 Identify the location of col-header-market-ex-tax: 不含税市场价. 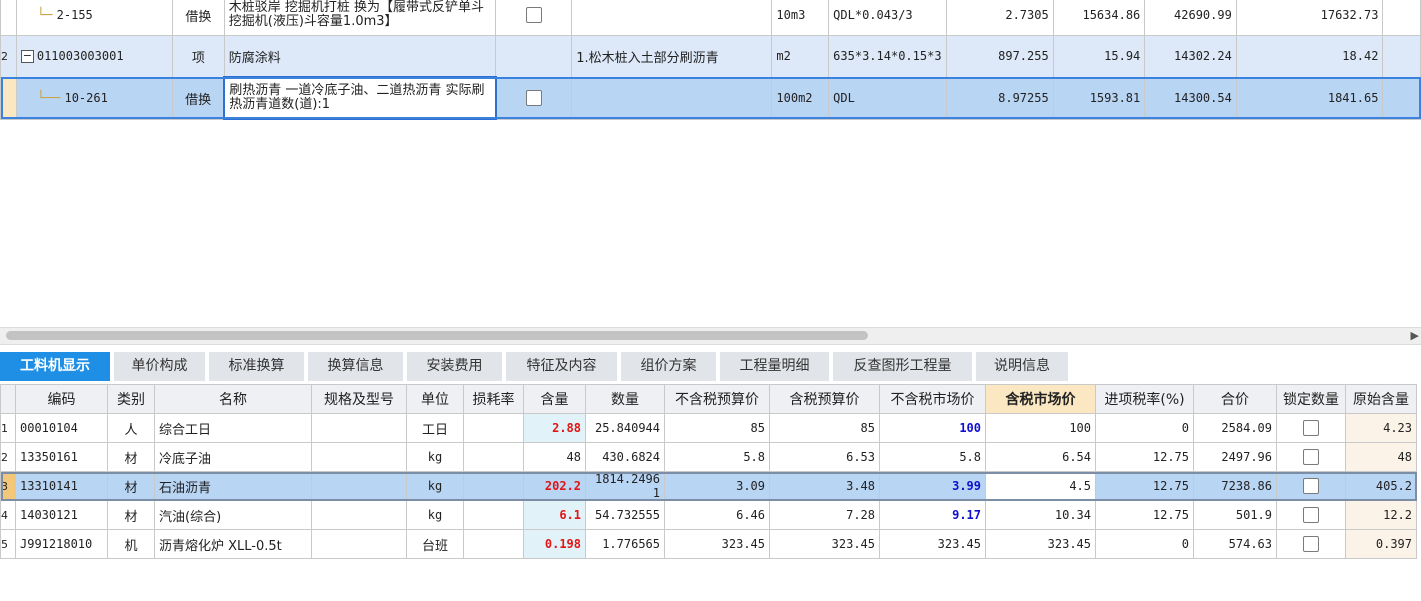
(932, 399).